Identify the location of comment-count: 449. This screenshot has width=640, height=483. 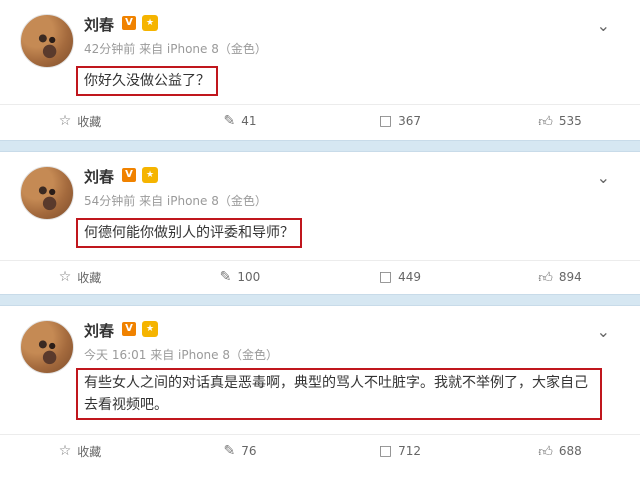
(410, 277).